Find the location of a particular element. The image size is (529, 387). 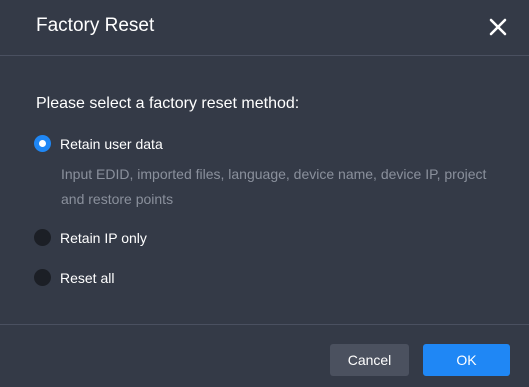

option-retain-user-data: Retain user data is located at coordinates (98, 143).